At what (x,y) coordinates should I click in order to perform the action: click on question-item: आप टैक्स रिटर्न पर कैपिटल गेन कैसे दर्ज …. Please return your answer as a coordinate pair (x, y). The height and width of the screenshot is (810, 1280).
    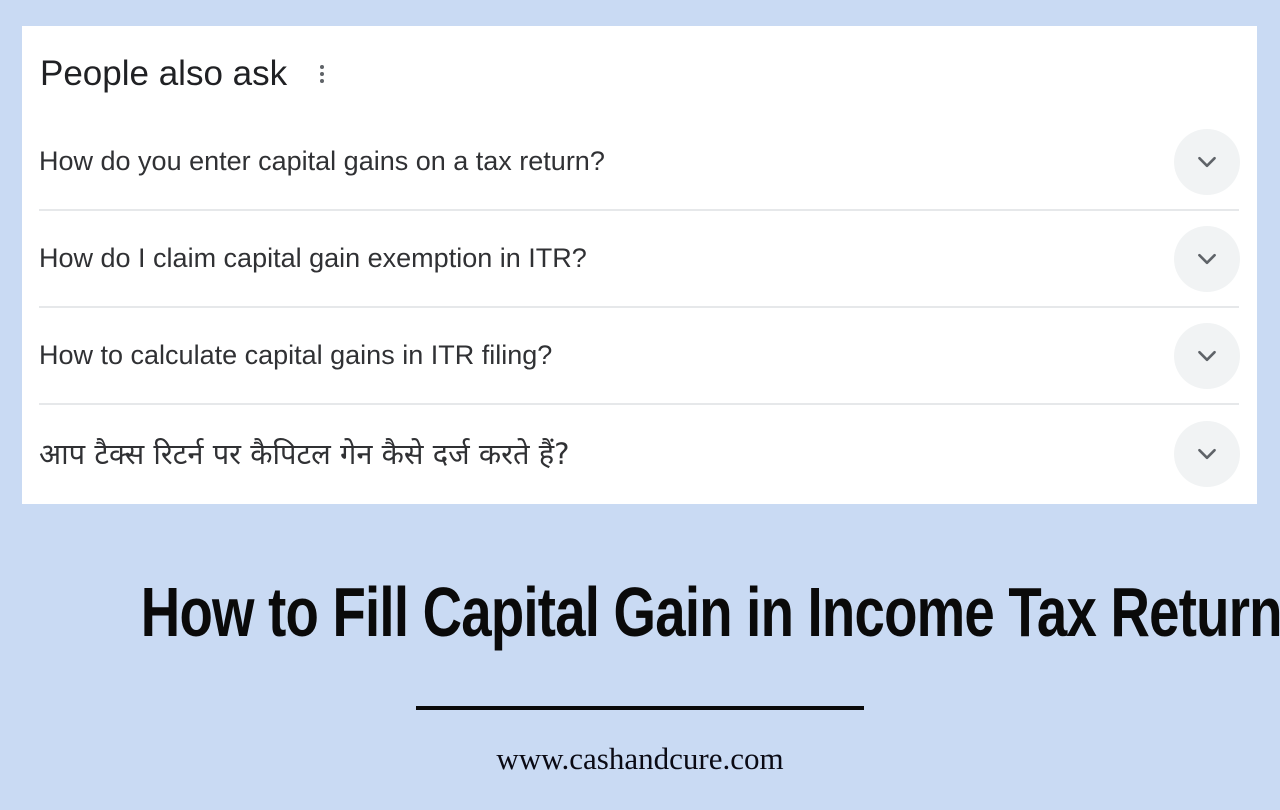
    Looking at the image, I should click on (639, 453).